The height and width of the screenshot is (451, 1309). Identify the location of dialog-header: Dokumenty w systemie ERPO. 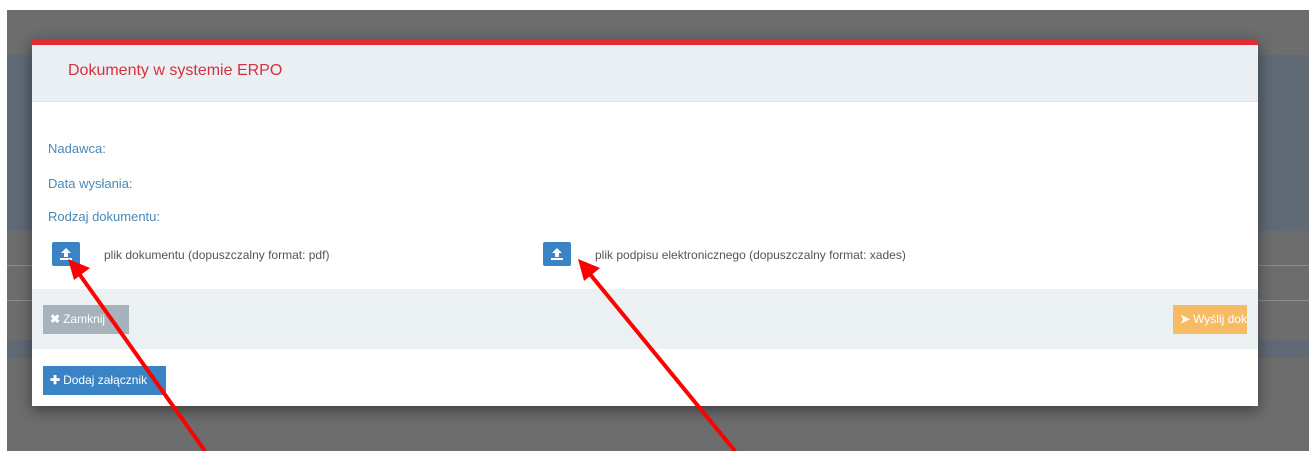
(645, 73).